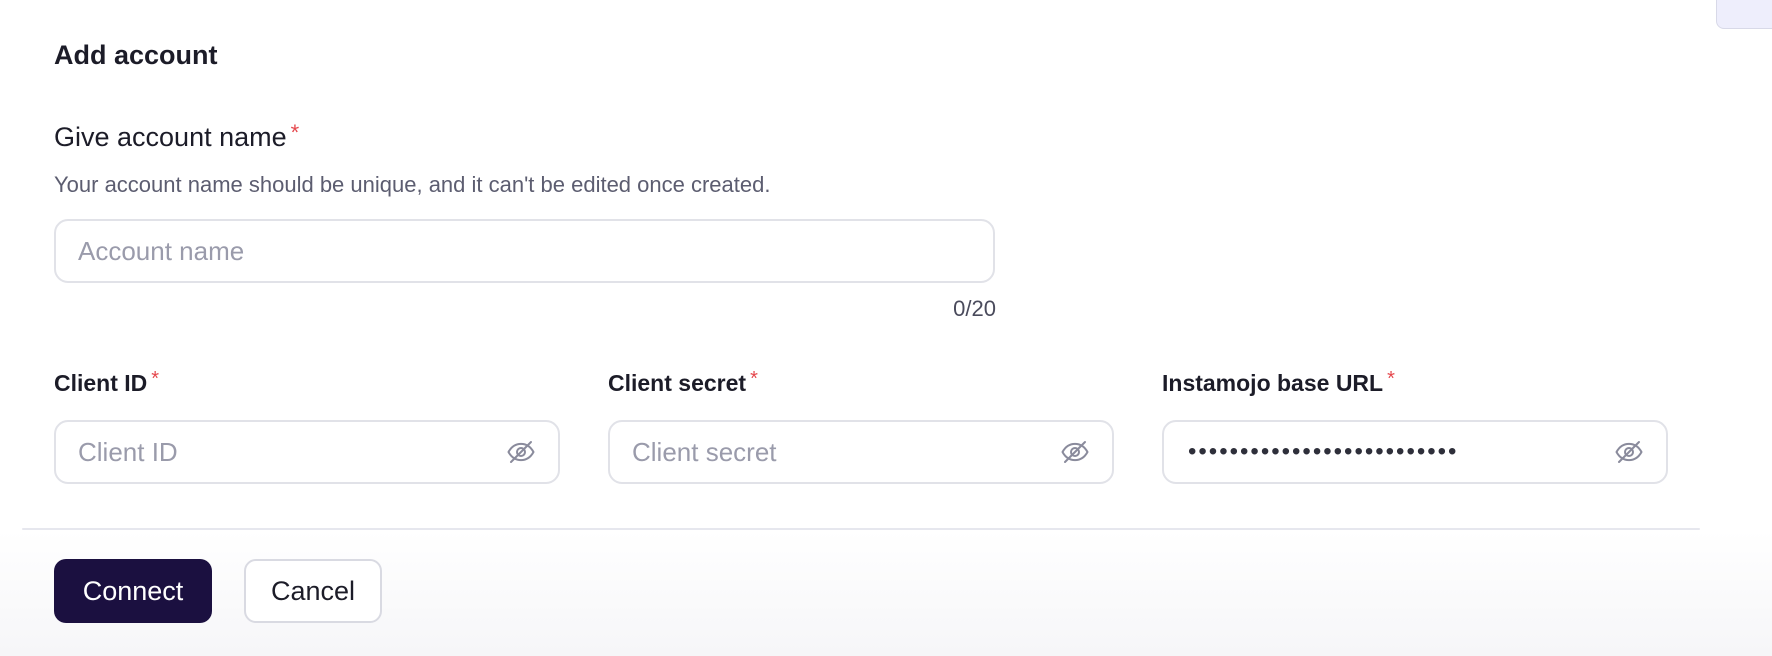 The image size is (1772, 656). I want to click on client-secret-label: Client secret *, so click(683, 382).